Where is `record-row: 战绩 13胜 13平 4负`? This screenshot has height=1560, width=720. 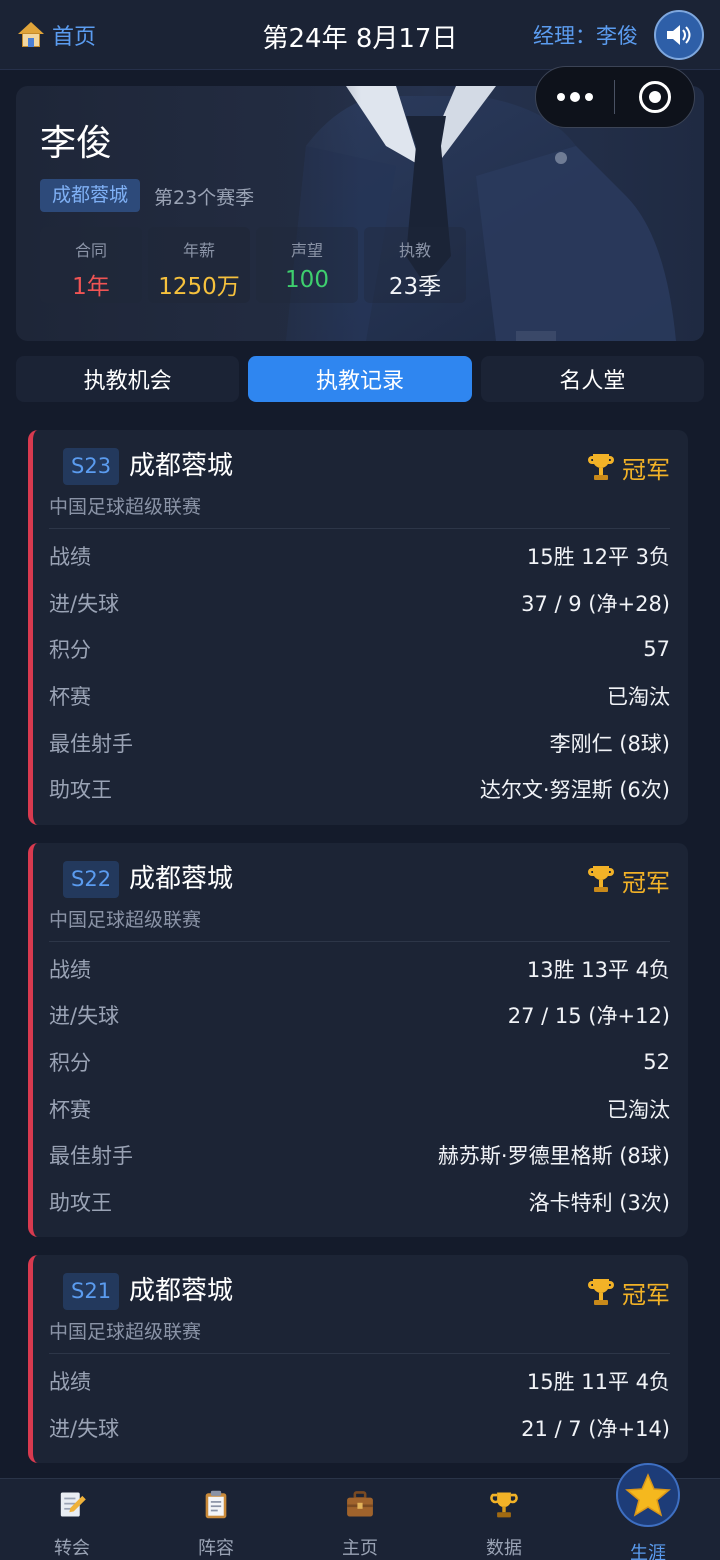
record-row: 战绩 13胜 13平 4负 is located at coordinates (359, 969).